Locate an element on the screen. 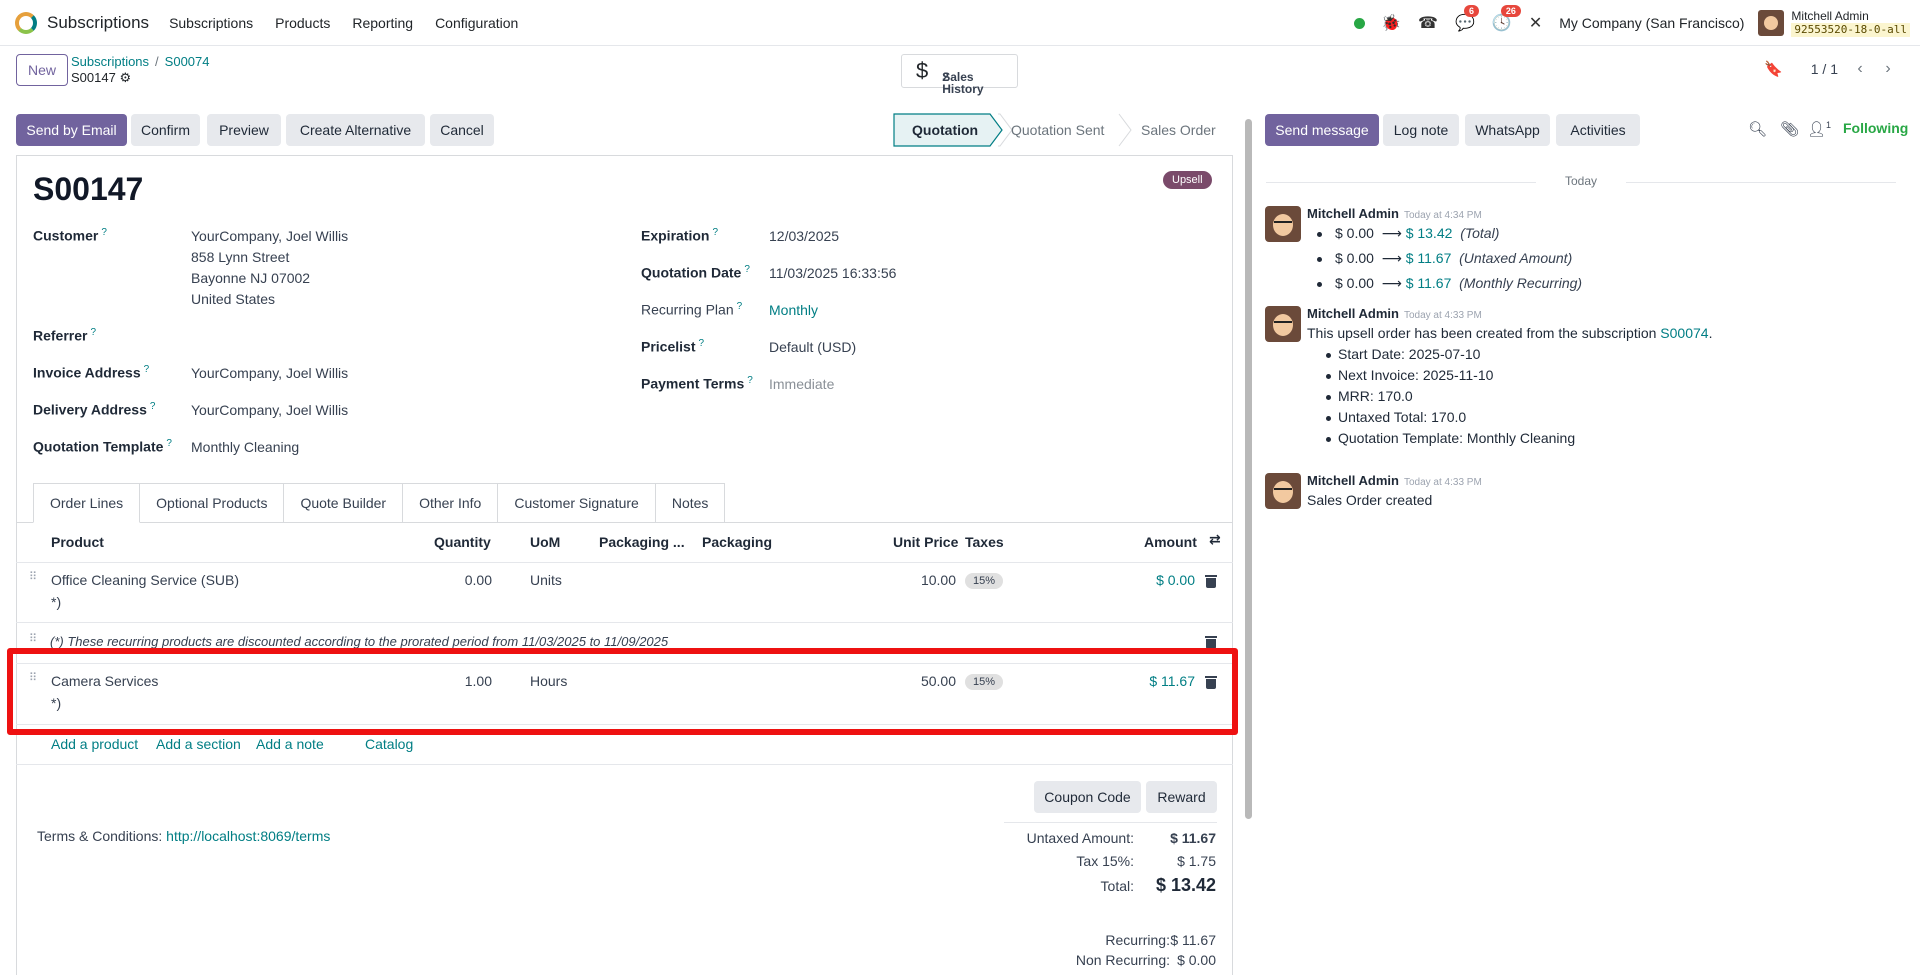 The height and width of the screenshot is (975, 1920). send-message-button: Send message is located at coordinates (1322, 130).